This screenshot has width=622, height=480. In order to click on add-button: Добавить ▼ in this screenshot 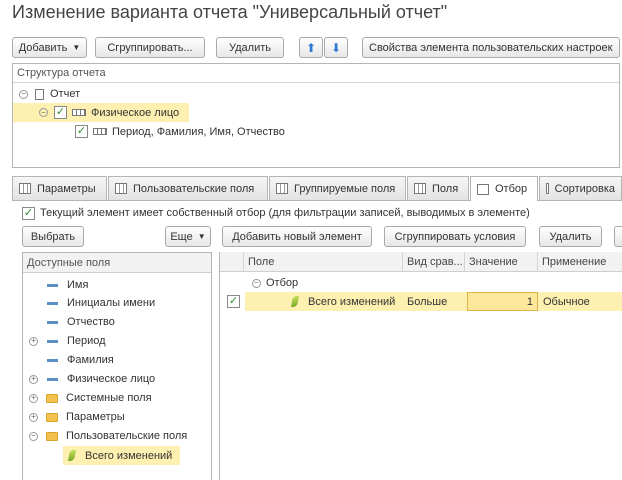, I will do `click(49, 47)`.